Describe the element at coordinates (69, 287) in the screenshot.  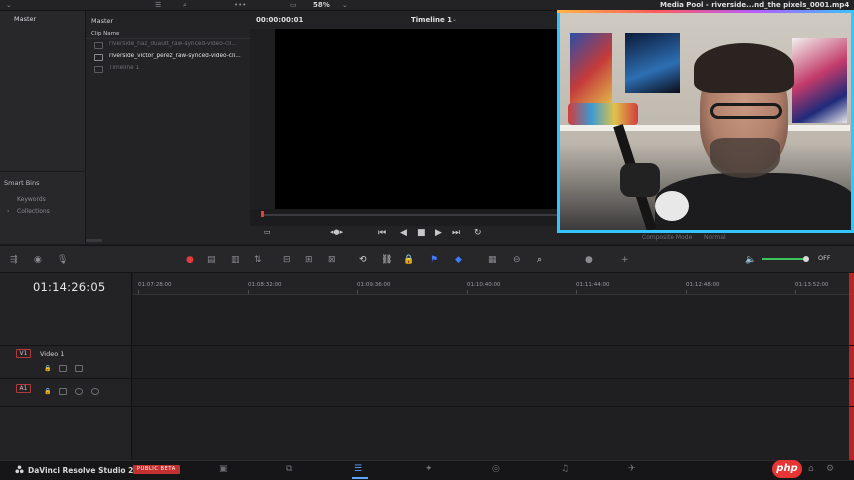
I see `timeline-timecode: 01:14:26:05` at that location.